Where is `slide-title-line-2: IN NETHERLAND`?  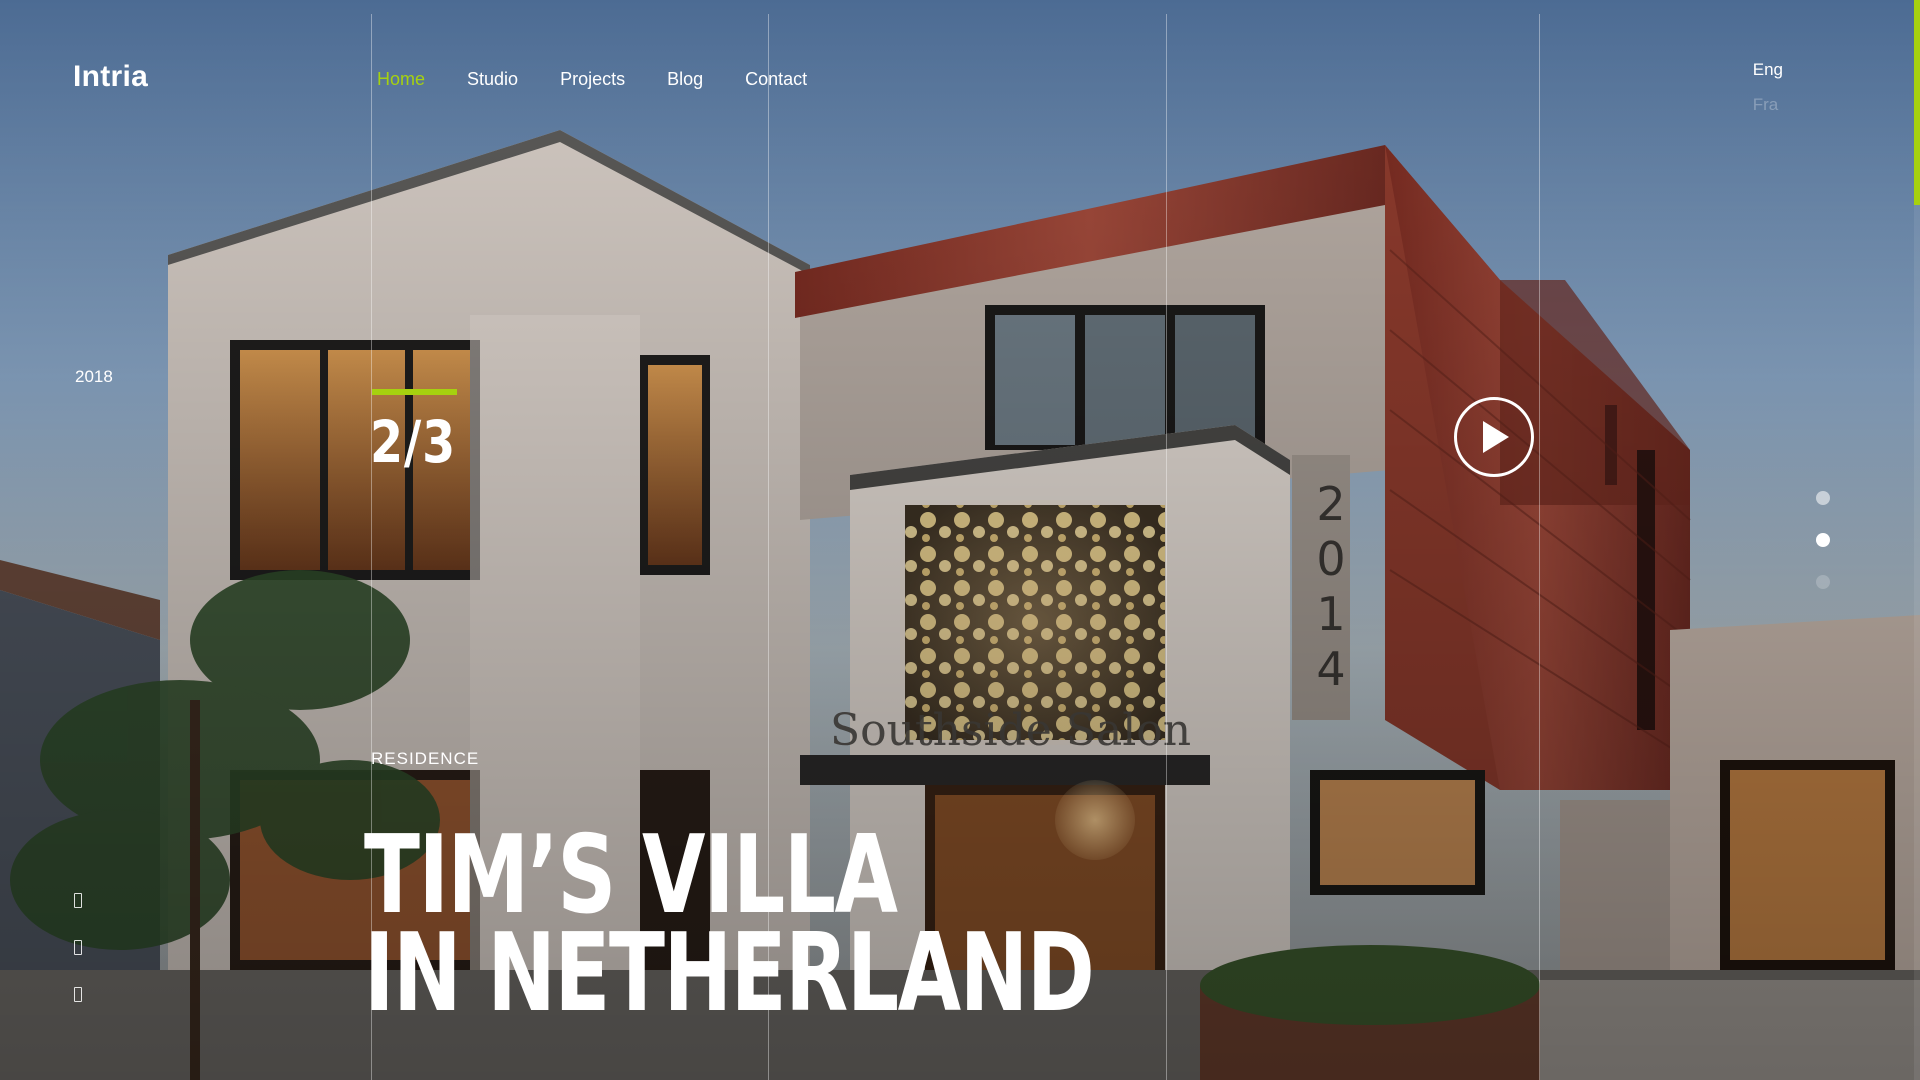
slide-title-line-2: IN NETHERLAND is located at coordinates (729, 973).